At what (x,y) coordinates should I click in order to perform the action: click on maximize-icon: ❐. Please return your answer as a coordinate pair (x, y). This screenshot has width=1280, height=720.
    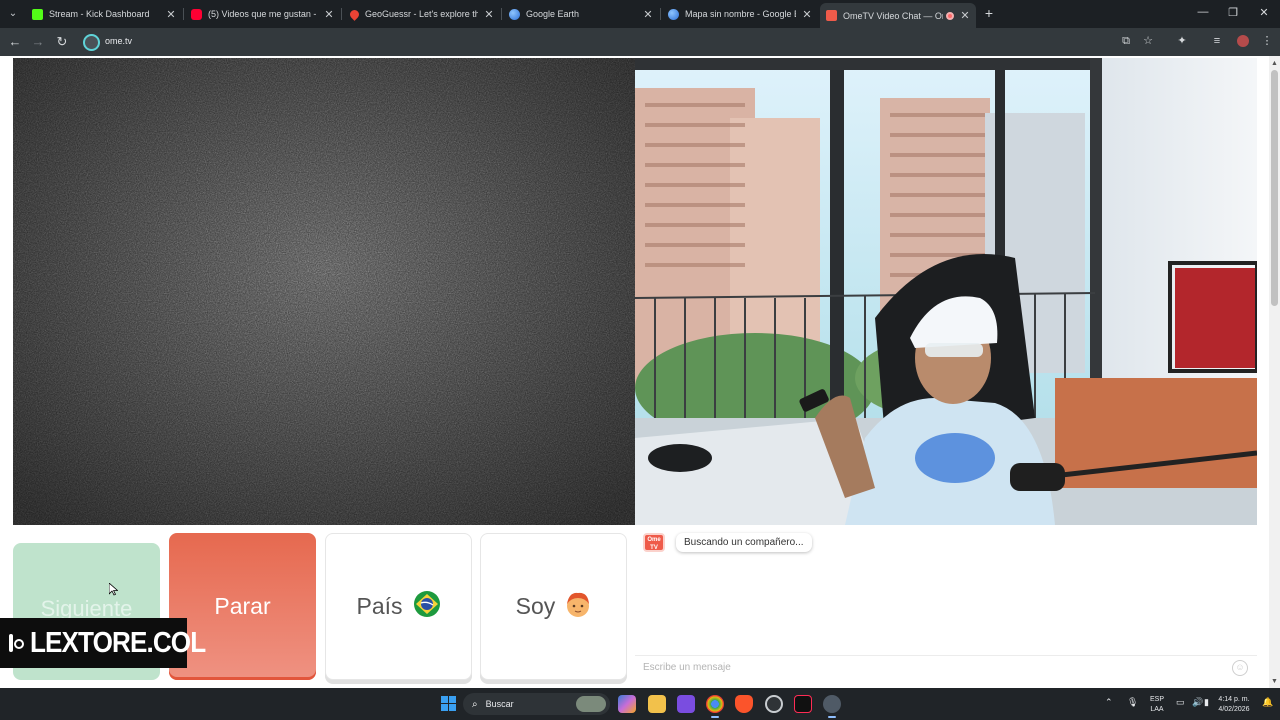
    Looking at the image, I should click on (1233, 12).